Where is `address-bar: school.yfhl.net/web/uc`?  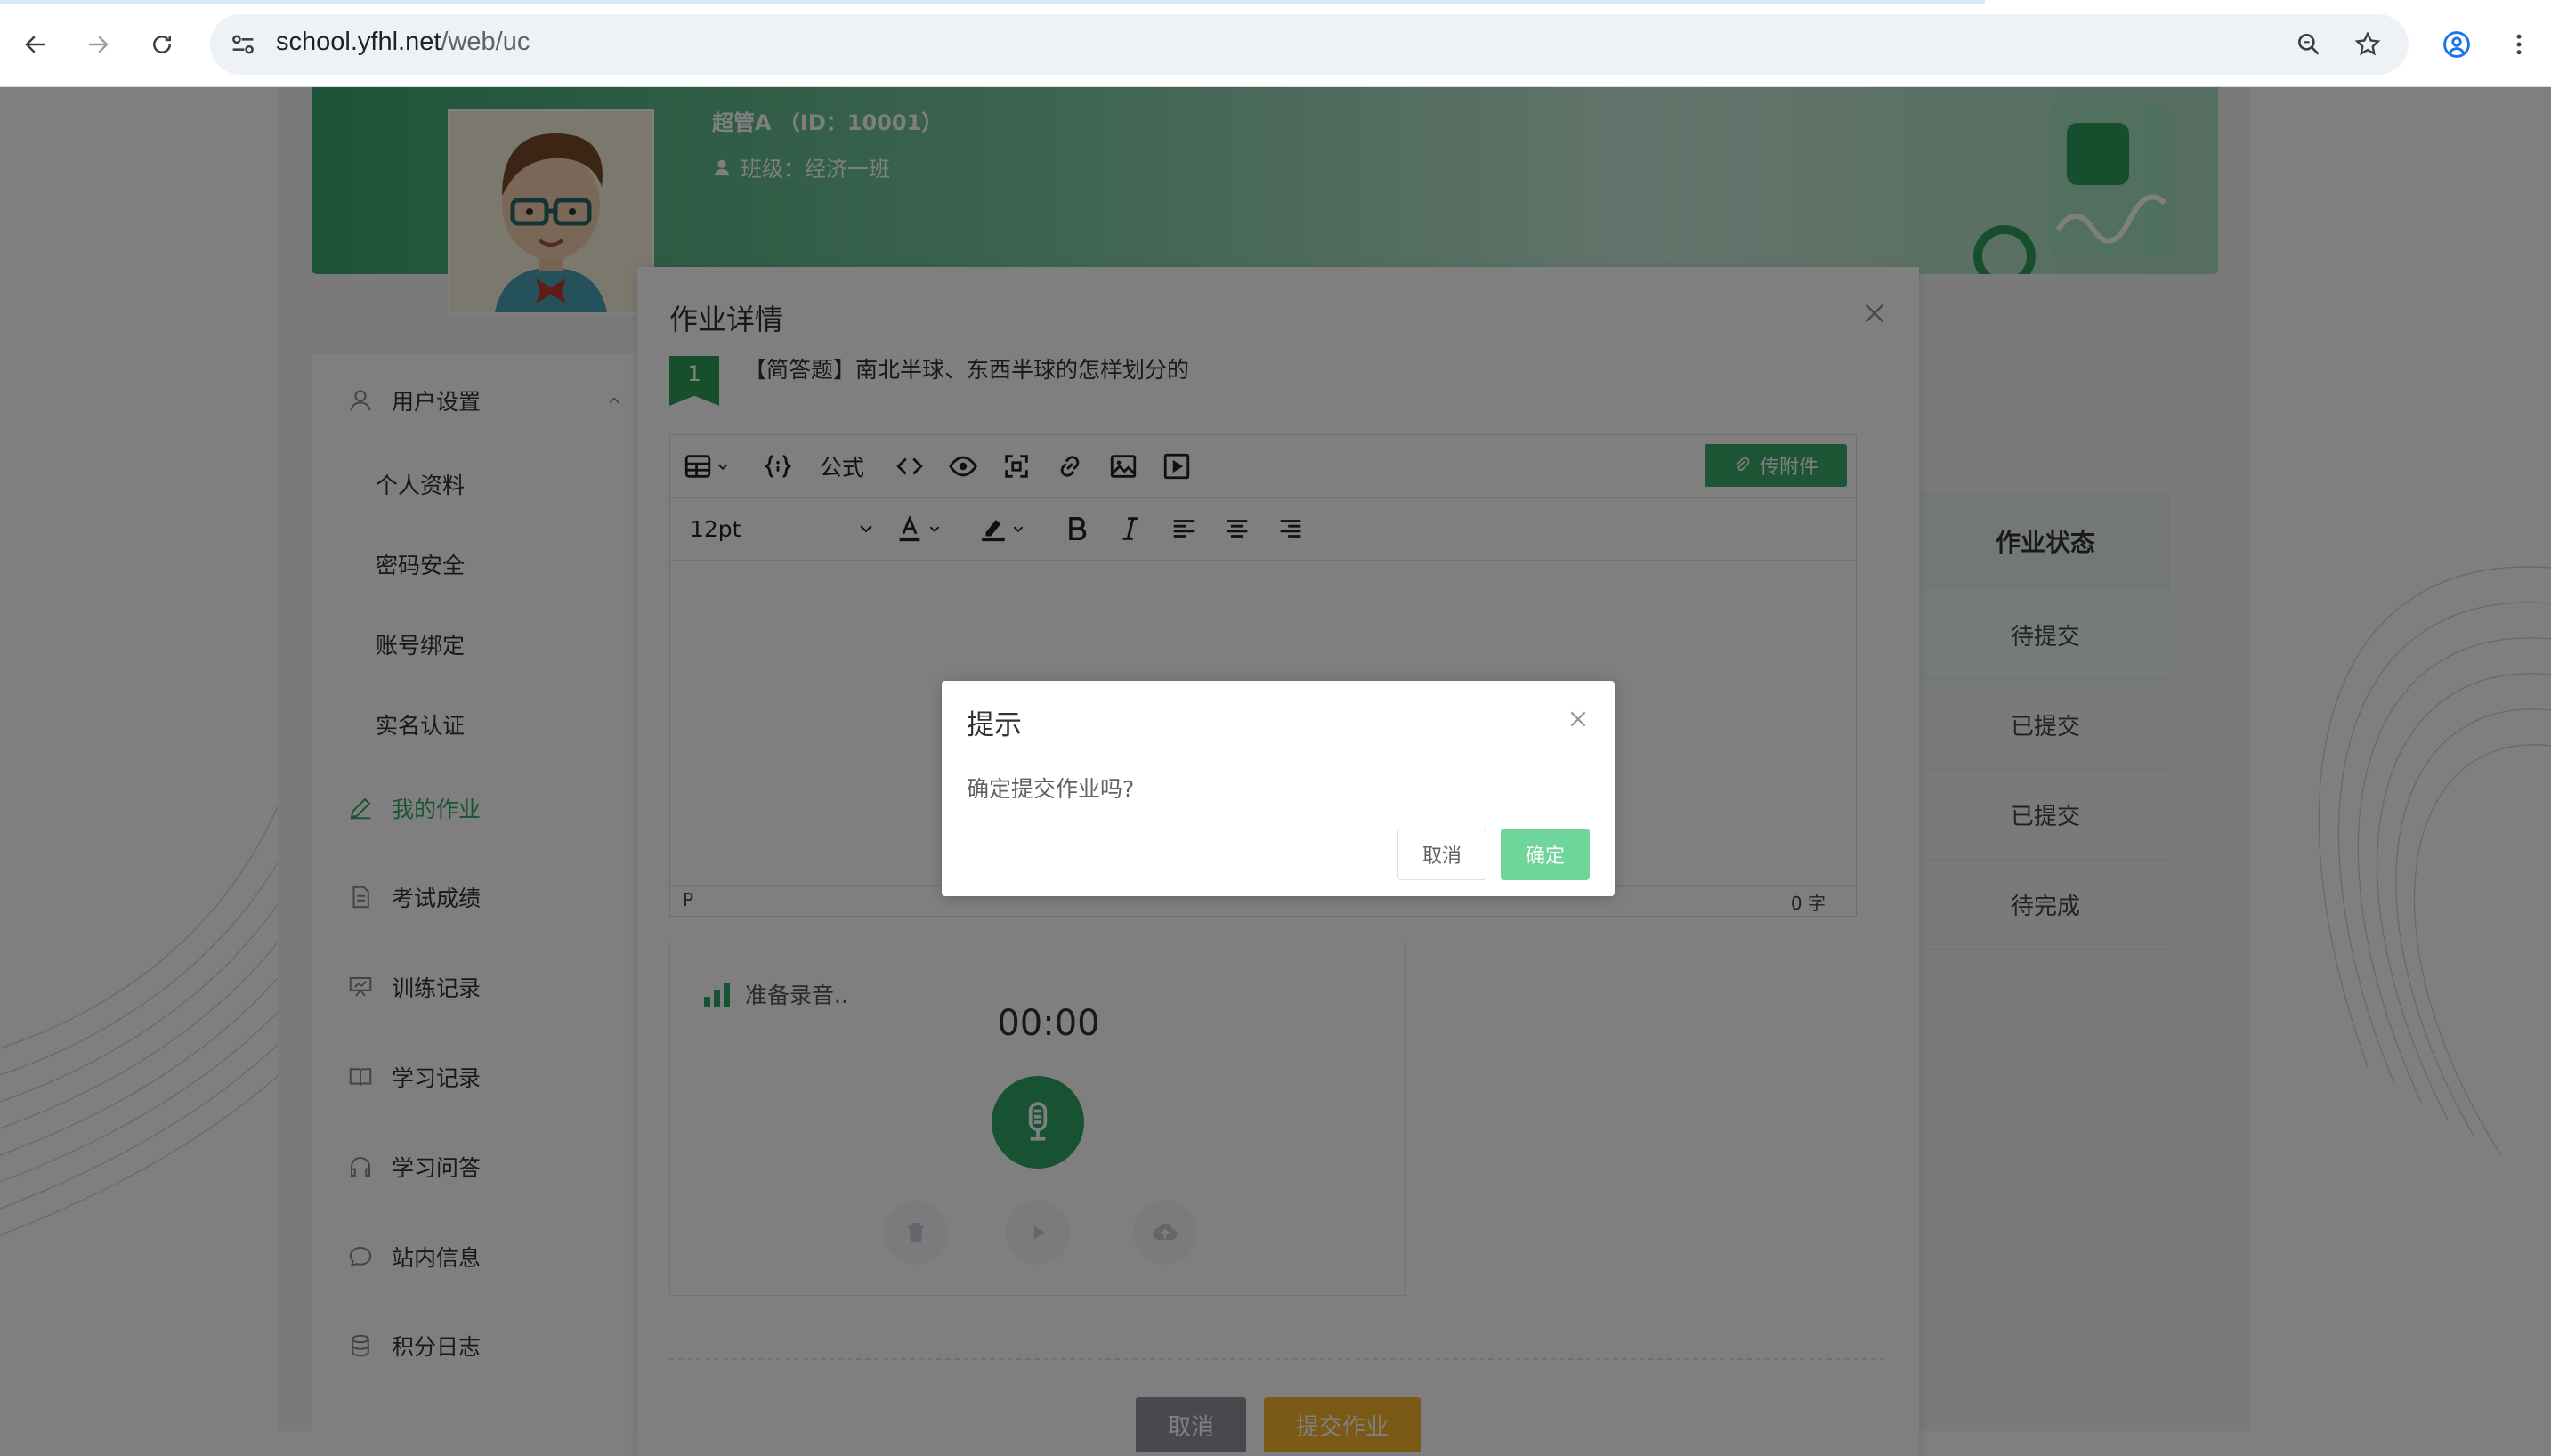
address-bar: school.yfhl.net/web/uc is located at coordinates (1309, 44).